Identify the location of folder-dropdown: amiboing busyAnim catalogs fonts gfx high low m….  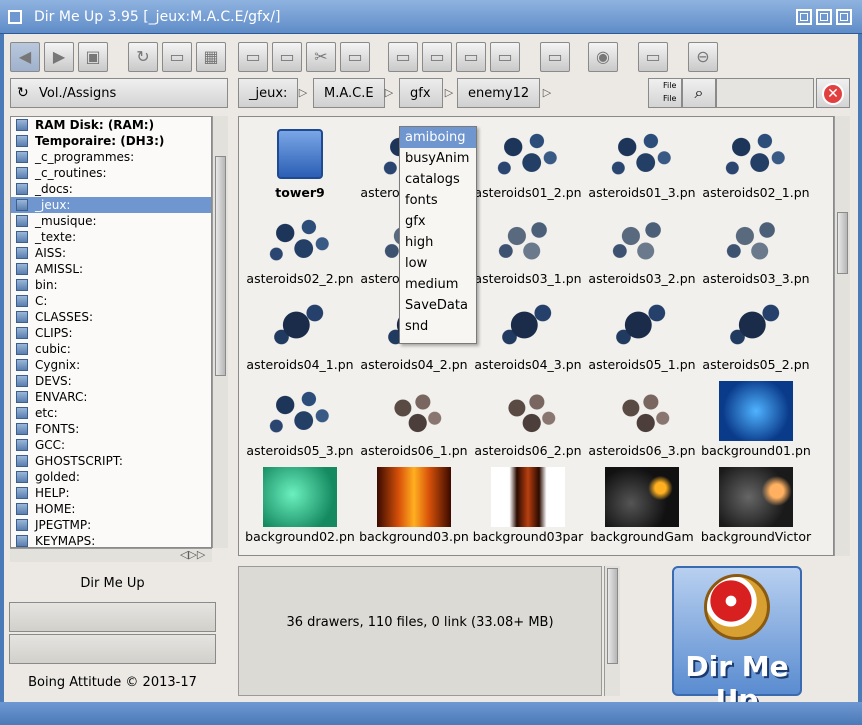
(438, 235).